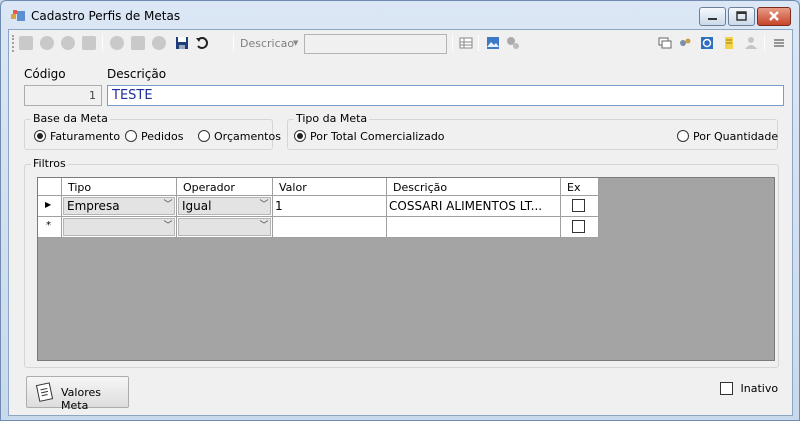 This screenshot has height=421, width=800. I want to click on radio-pedidos: Pedidos, so click(154, 136).